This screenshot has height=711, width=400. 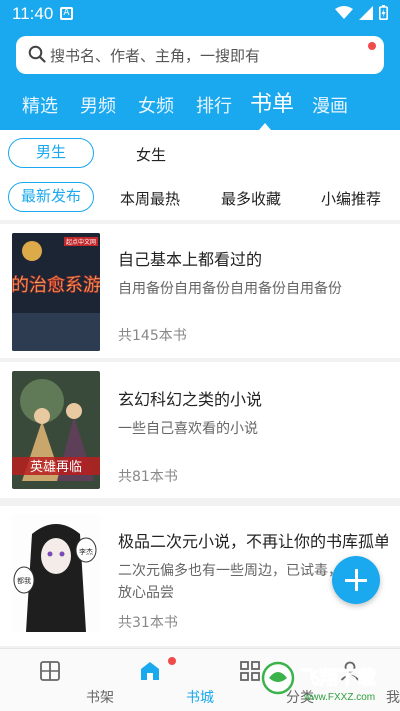 I want to click on filter-female: 女生, so click(x=151, y=154).